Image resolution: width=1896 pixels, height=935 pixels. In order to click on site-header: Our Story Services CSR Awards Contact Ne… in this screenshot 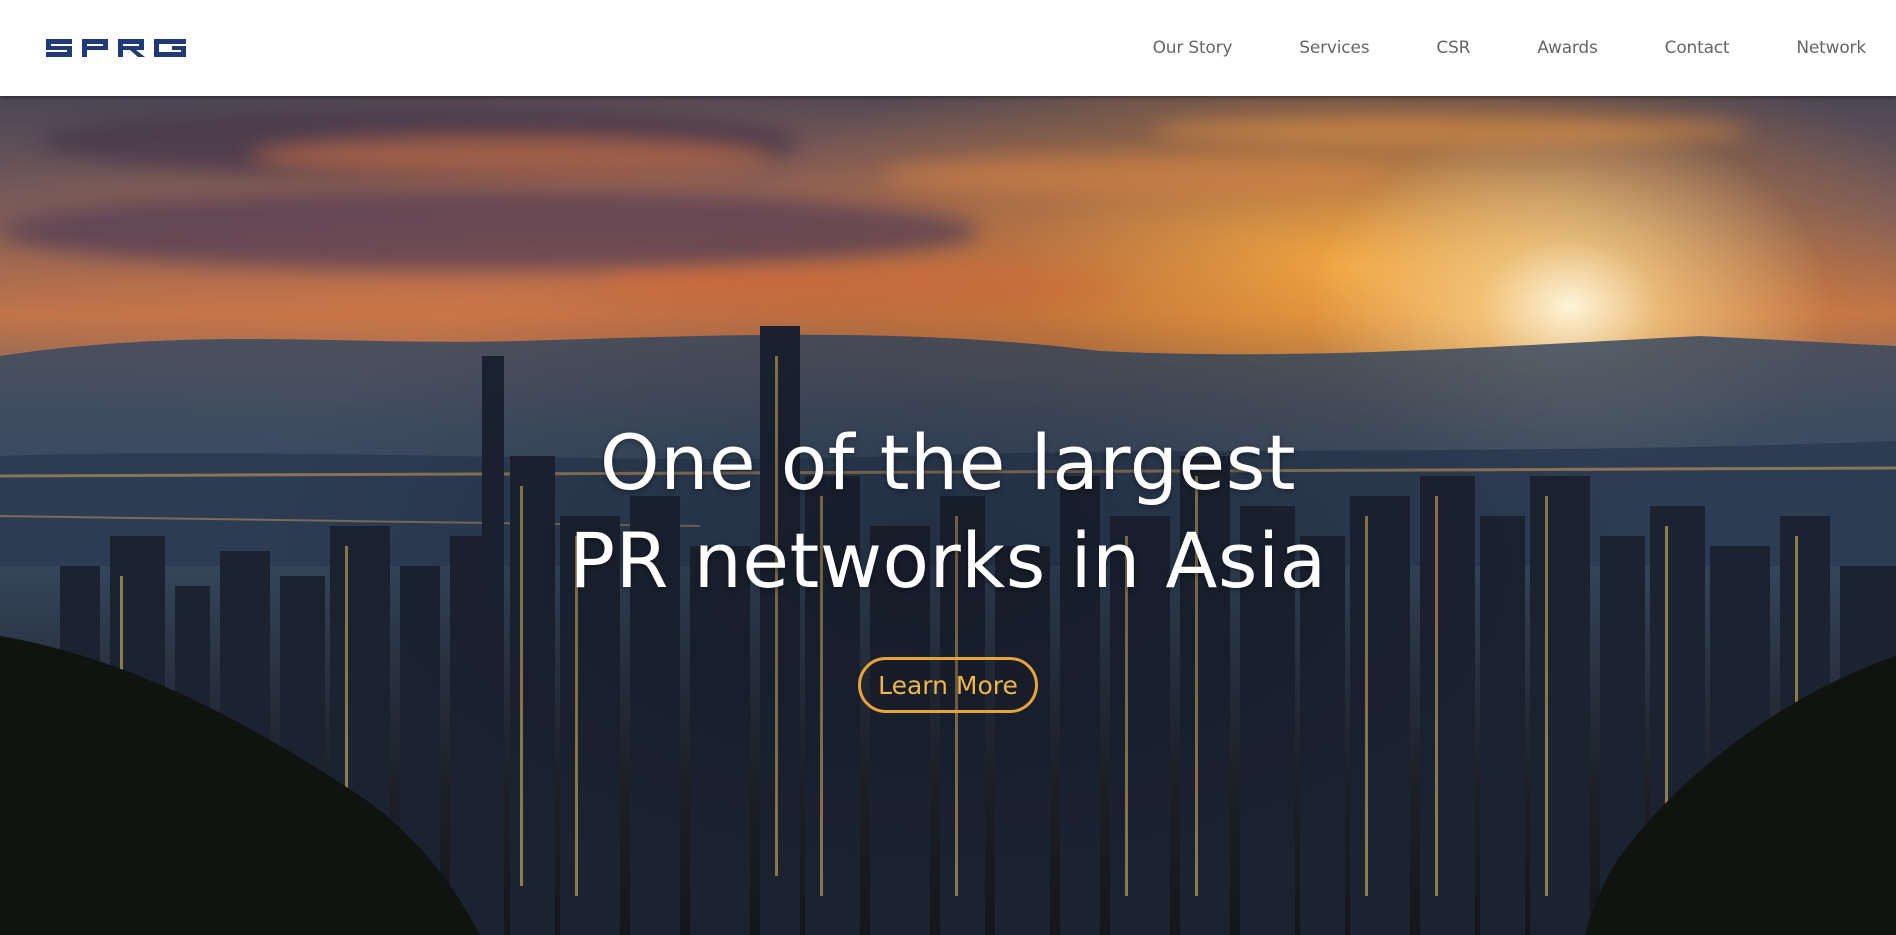, I will do `click(948, 48)`.